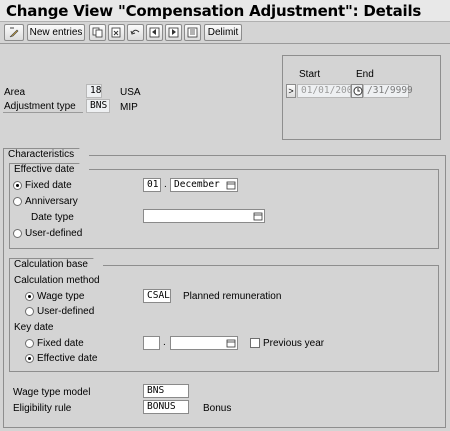 The height and width of the screenshot is (431, 450). I want to click on delimit-label: Delimit, so click(223, 32).